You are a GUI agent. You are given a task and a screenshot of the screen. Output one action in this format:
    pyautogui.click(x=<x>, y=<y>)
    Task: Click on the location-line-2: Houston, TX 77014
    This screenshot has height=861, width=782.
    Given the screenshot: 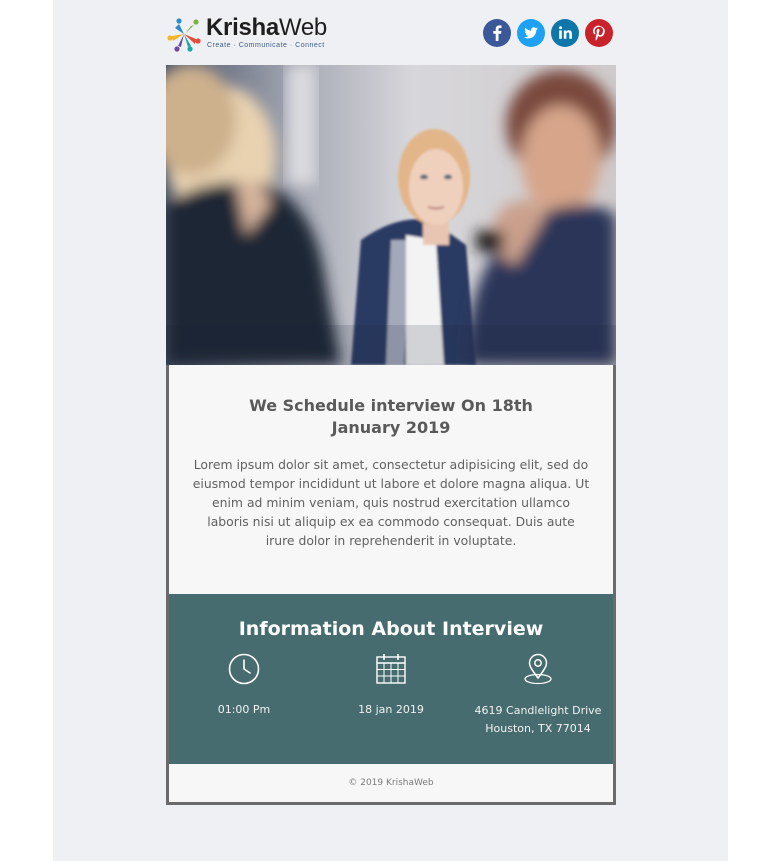 What is the action you would take?
    pyautogui.click(x=538, y=728)
    